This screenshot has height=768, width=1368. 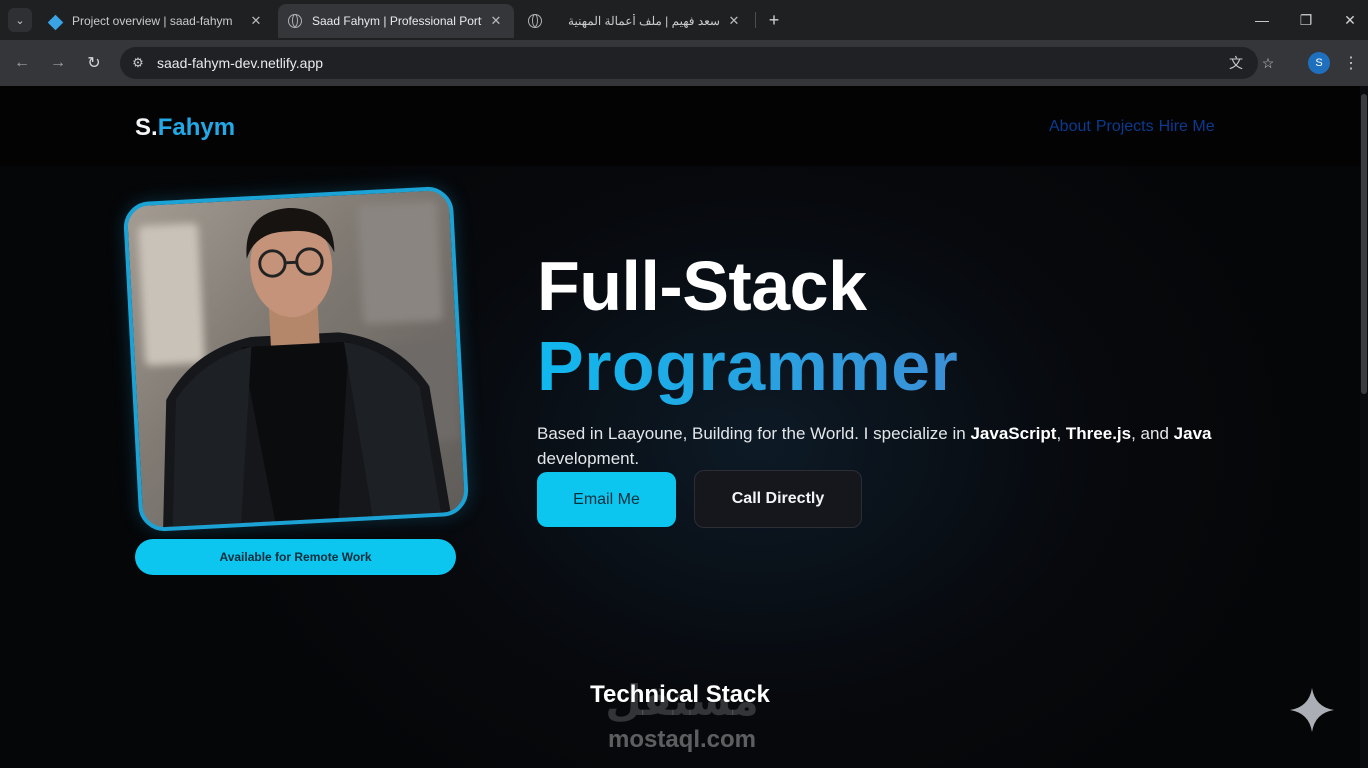 I want to click on nav-link-about: About, so click(x=1070, y=127).